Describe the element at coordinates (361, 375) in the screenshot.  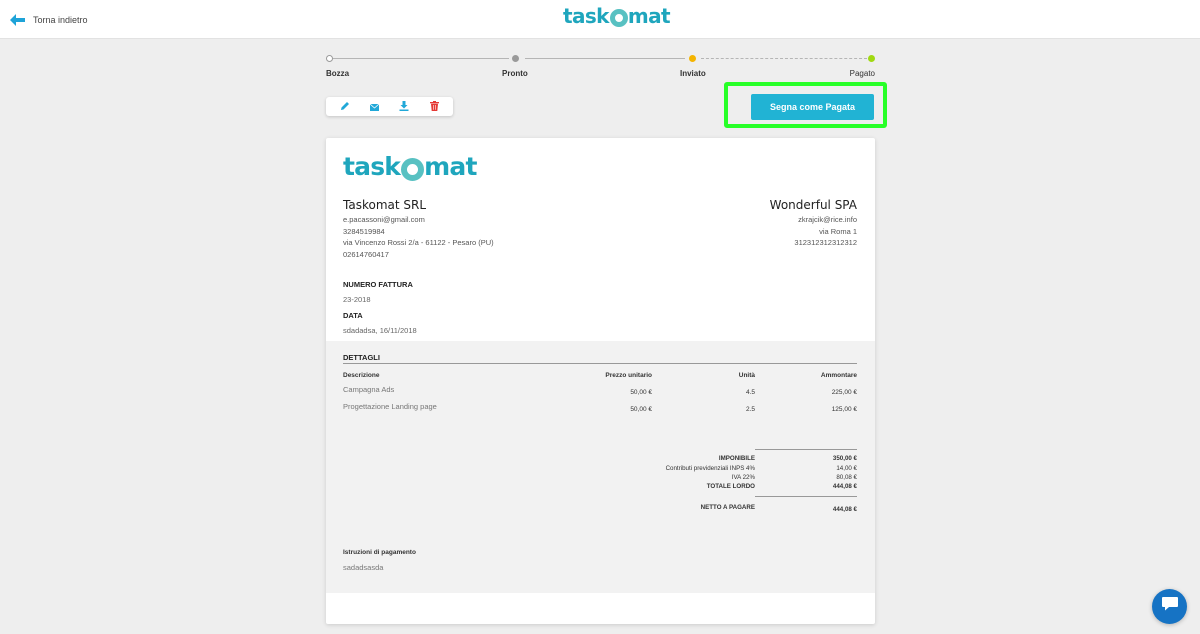
I see `column-header-description: Descrizione` at that location.